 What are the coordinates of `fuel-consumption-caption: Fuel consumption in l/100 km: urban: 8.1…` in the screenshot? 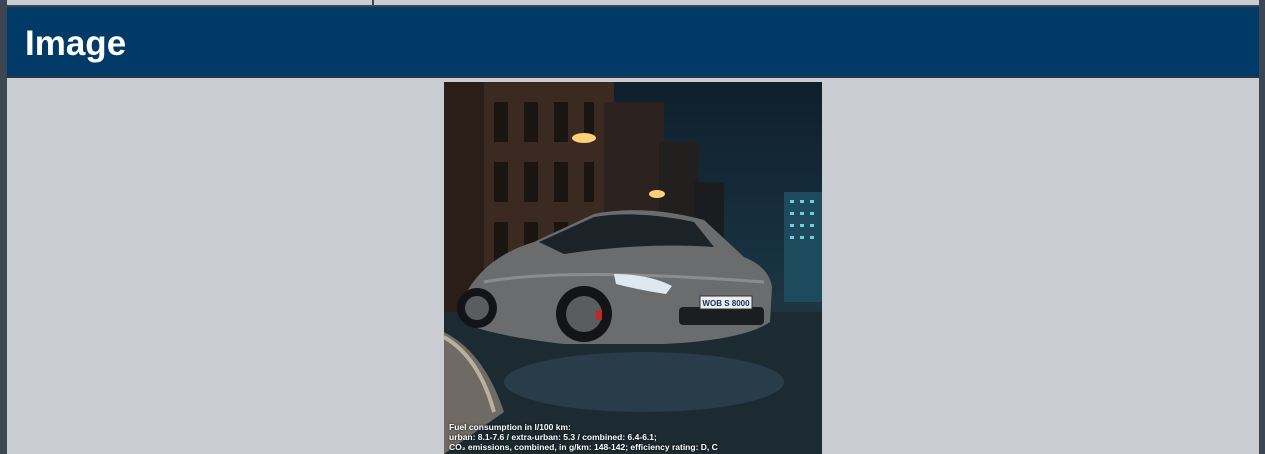 It's located at (634, 437).